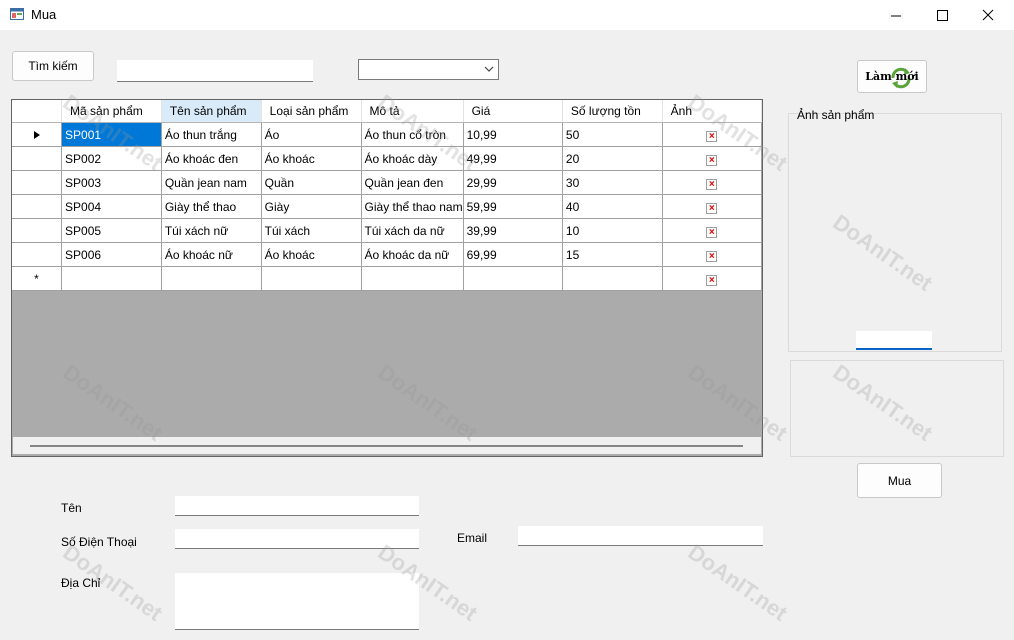  I want to click on address-textarea, so click(297, 601).